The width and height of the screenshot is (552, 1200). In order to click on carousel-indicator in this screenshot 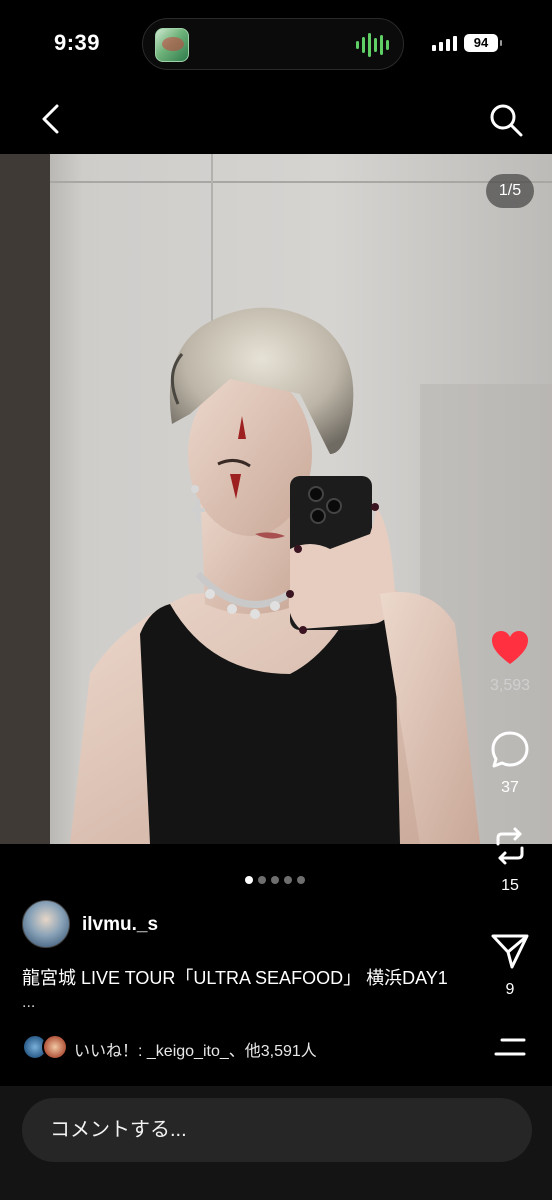, I will do `click(275, 880)`.